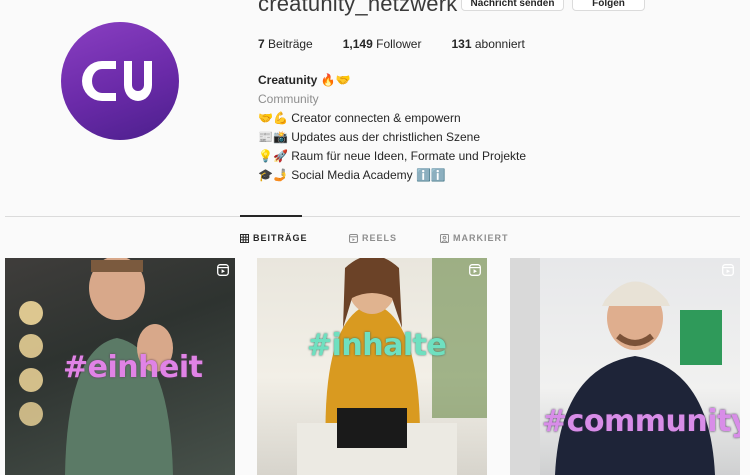 This screenshot has height=475, width=750. I want to click on tab-reels-label: REELS, so click(380, 238).